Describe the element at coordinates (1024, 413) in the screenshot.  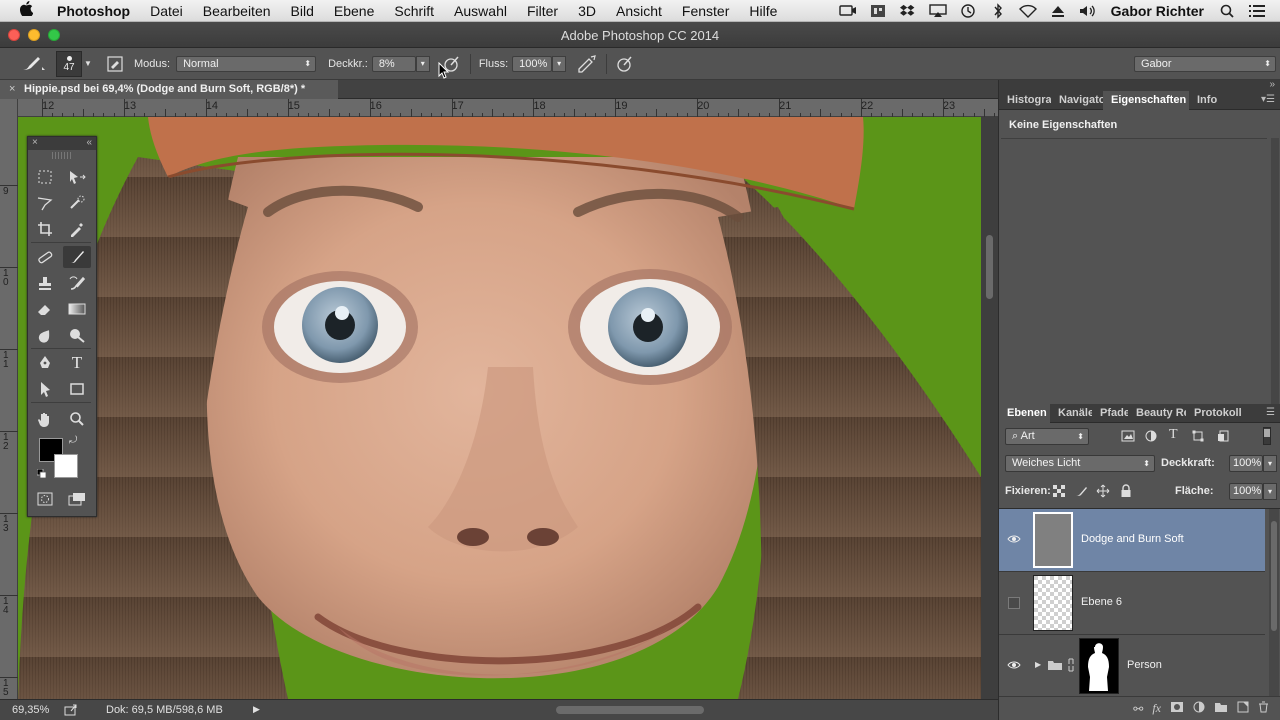
I see `tab-layers: Ebenen` at that location.